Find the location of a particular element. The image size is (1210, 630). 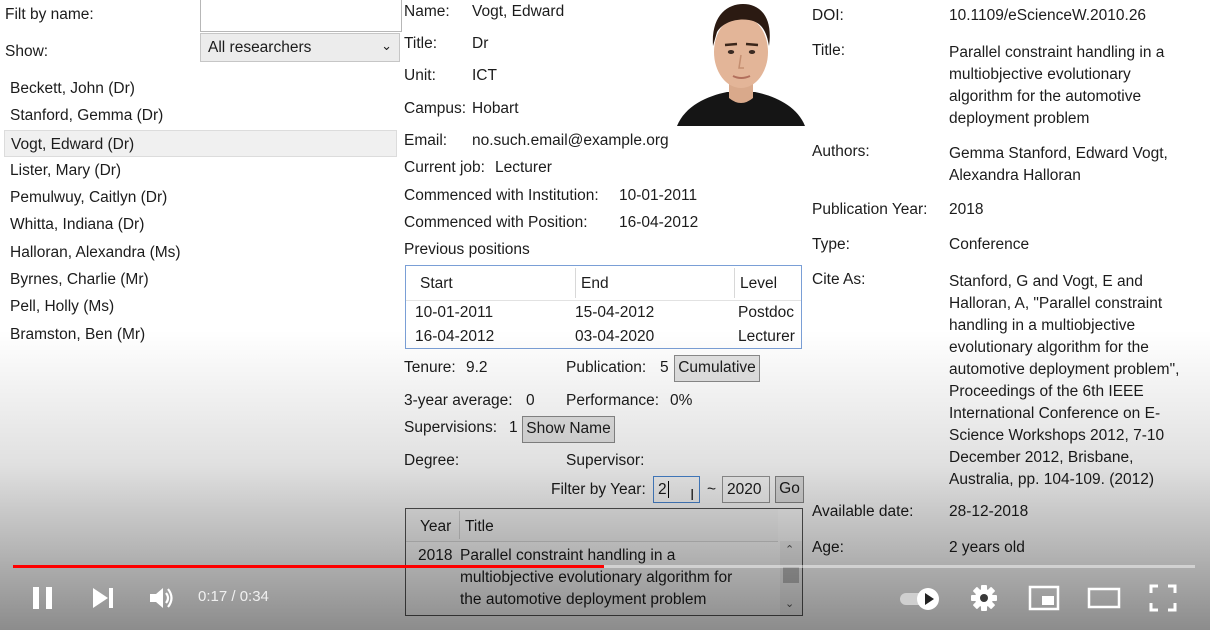

pause-icon is located at coordinates (43, 600).